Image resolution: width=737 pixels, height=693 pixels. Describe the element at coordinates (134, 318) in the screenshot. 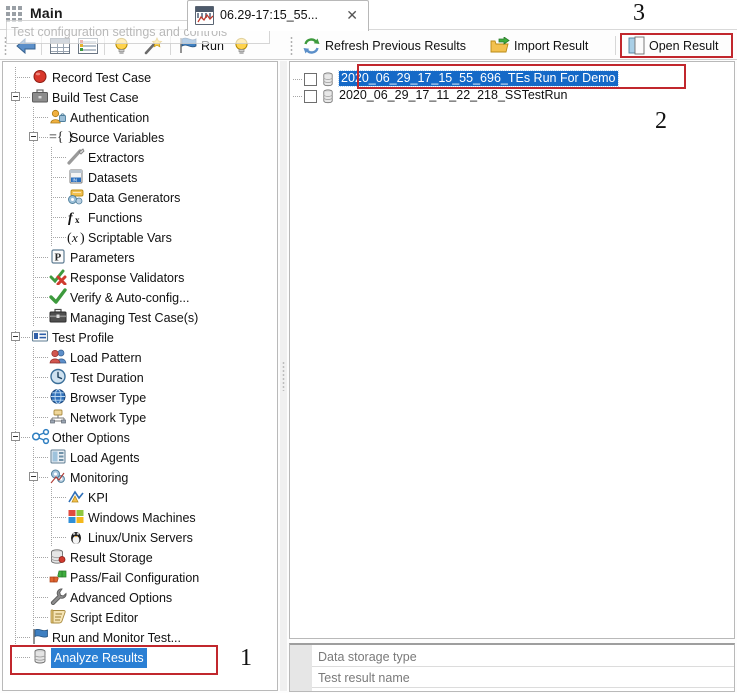

I see `tree-item-label: Managing Test Case(s)` at that location.